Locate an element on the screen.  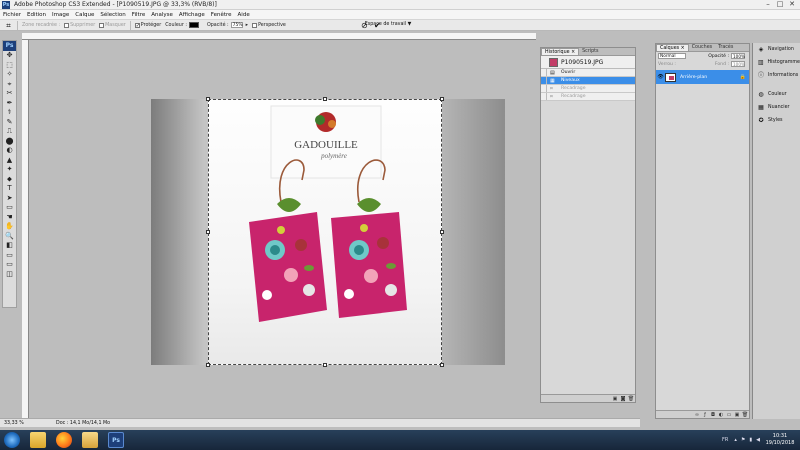
magic-wand-tool-icon: ✧ is located at coordinates (9, 75).